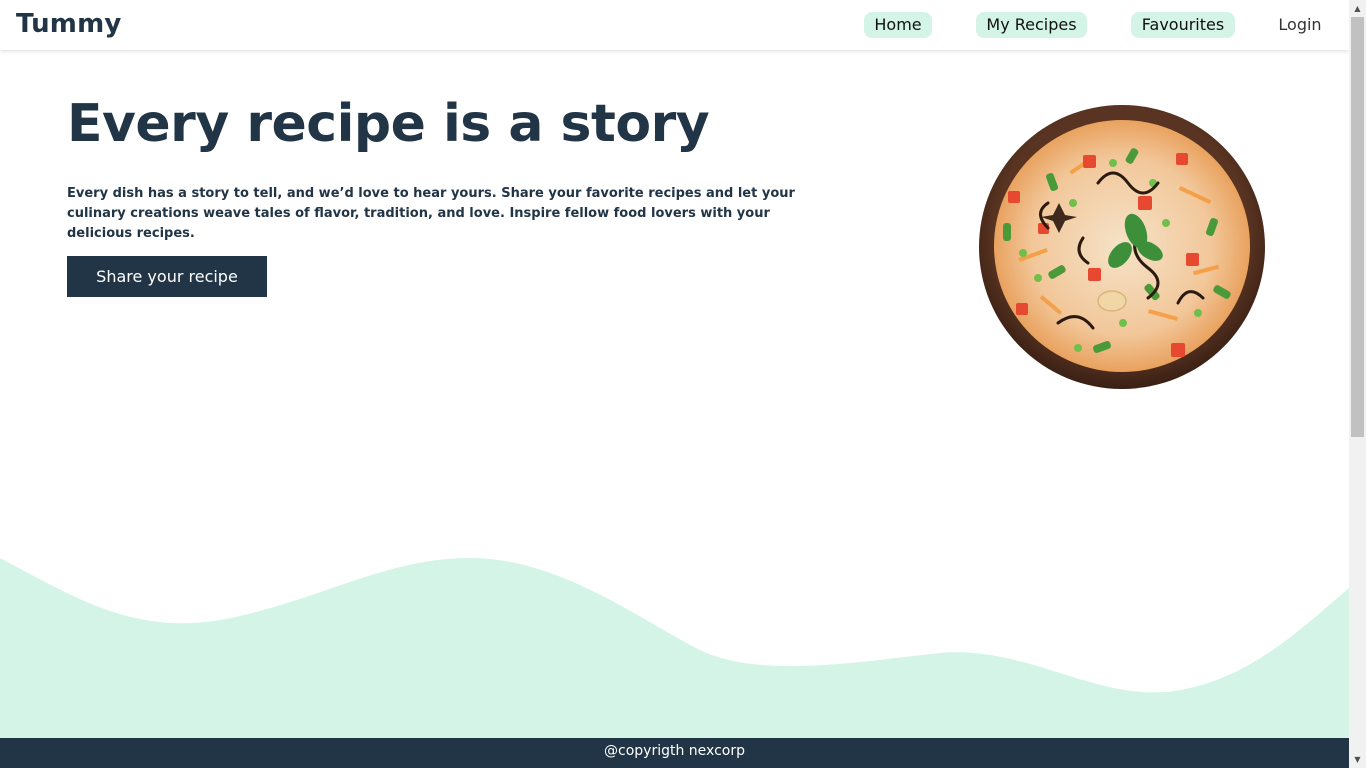 The width and height of the screenshot is (1366, 768). Describe the element at coordinates (1357, 8) in the screenshot. I see `scroll-up-arrow-icon: ▲` at that location.